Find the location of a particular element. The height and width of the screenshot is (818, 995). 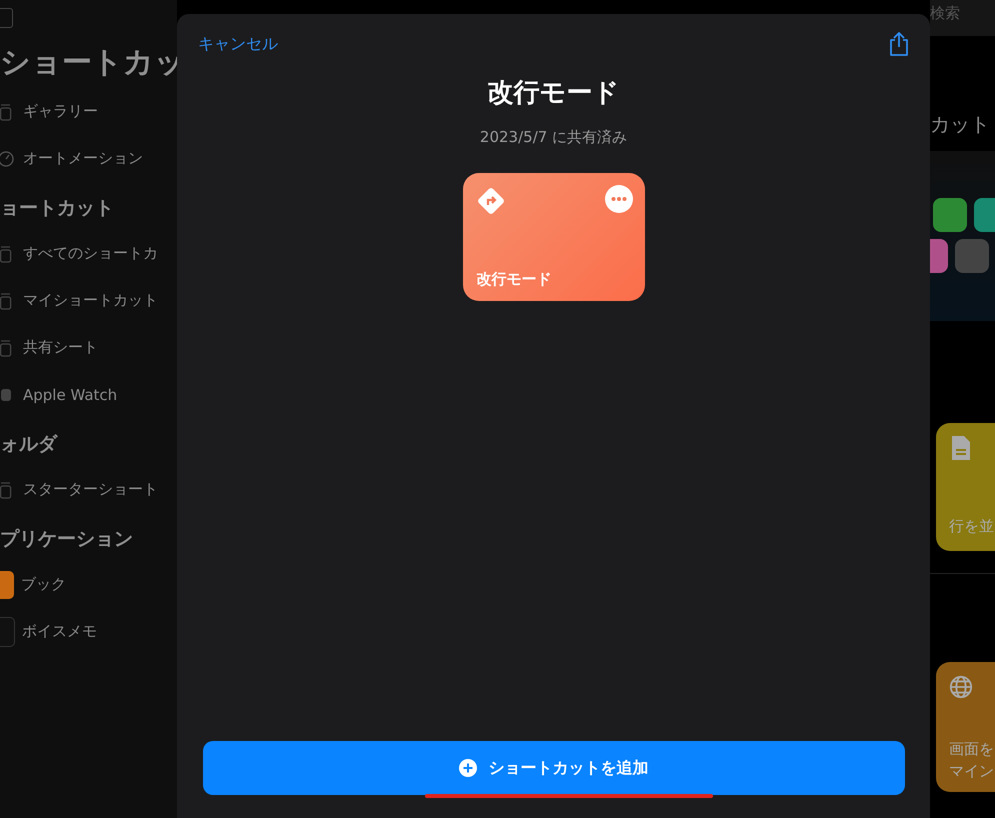

globe-icon is located at coordinates (961, 687).